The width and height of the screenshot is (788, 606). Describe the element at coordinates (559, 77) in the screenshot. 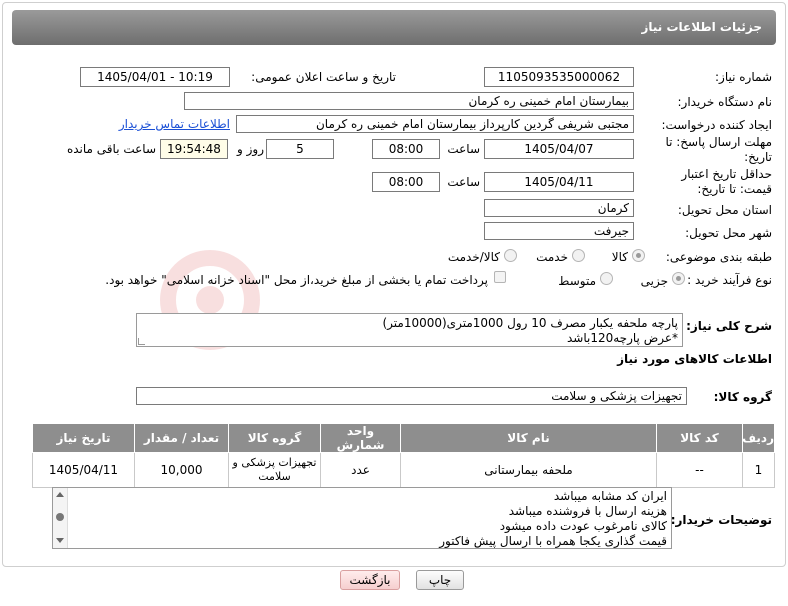

I see `need-number-field: 1105093535000062` at that location.